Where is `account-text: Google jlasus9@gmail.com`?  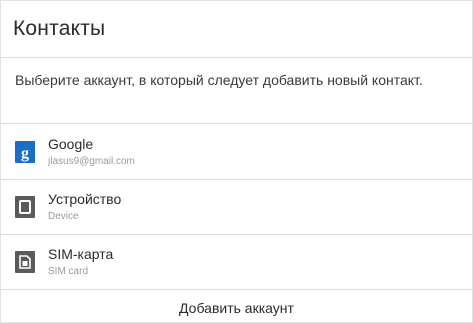
account-text: Google jlasus9@gmail.com is located at coordinates (91, 152).